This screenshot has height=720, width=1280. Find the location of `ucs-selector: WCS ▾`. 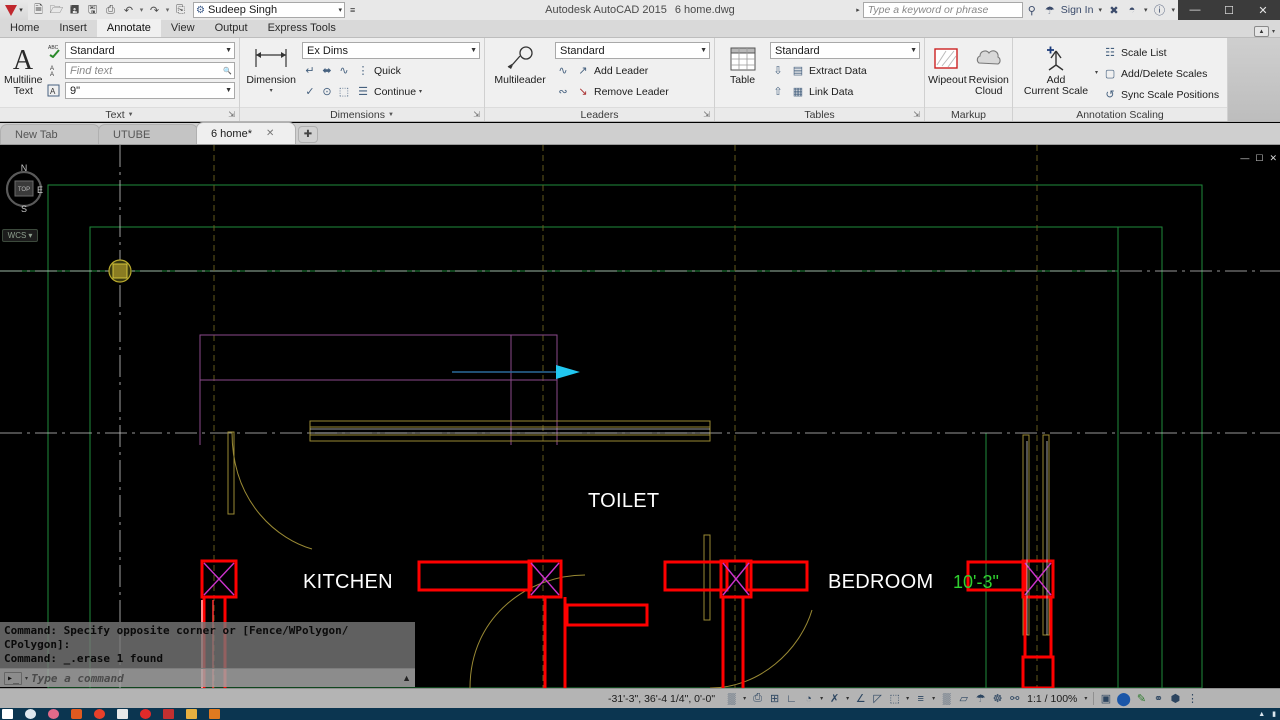

ucs-selector: WCS ▾ is located at coordinates (20, 235).